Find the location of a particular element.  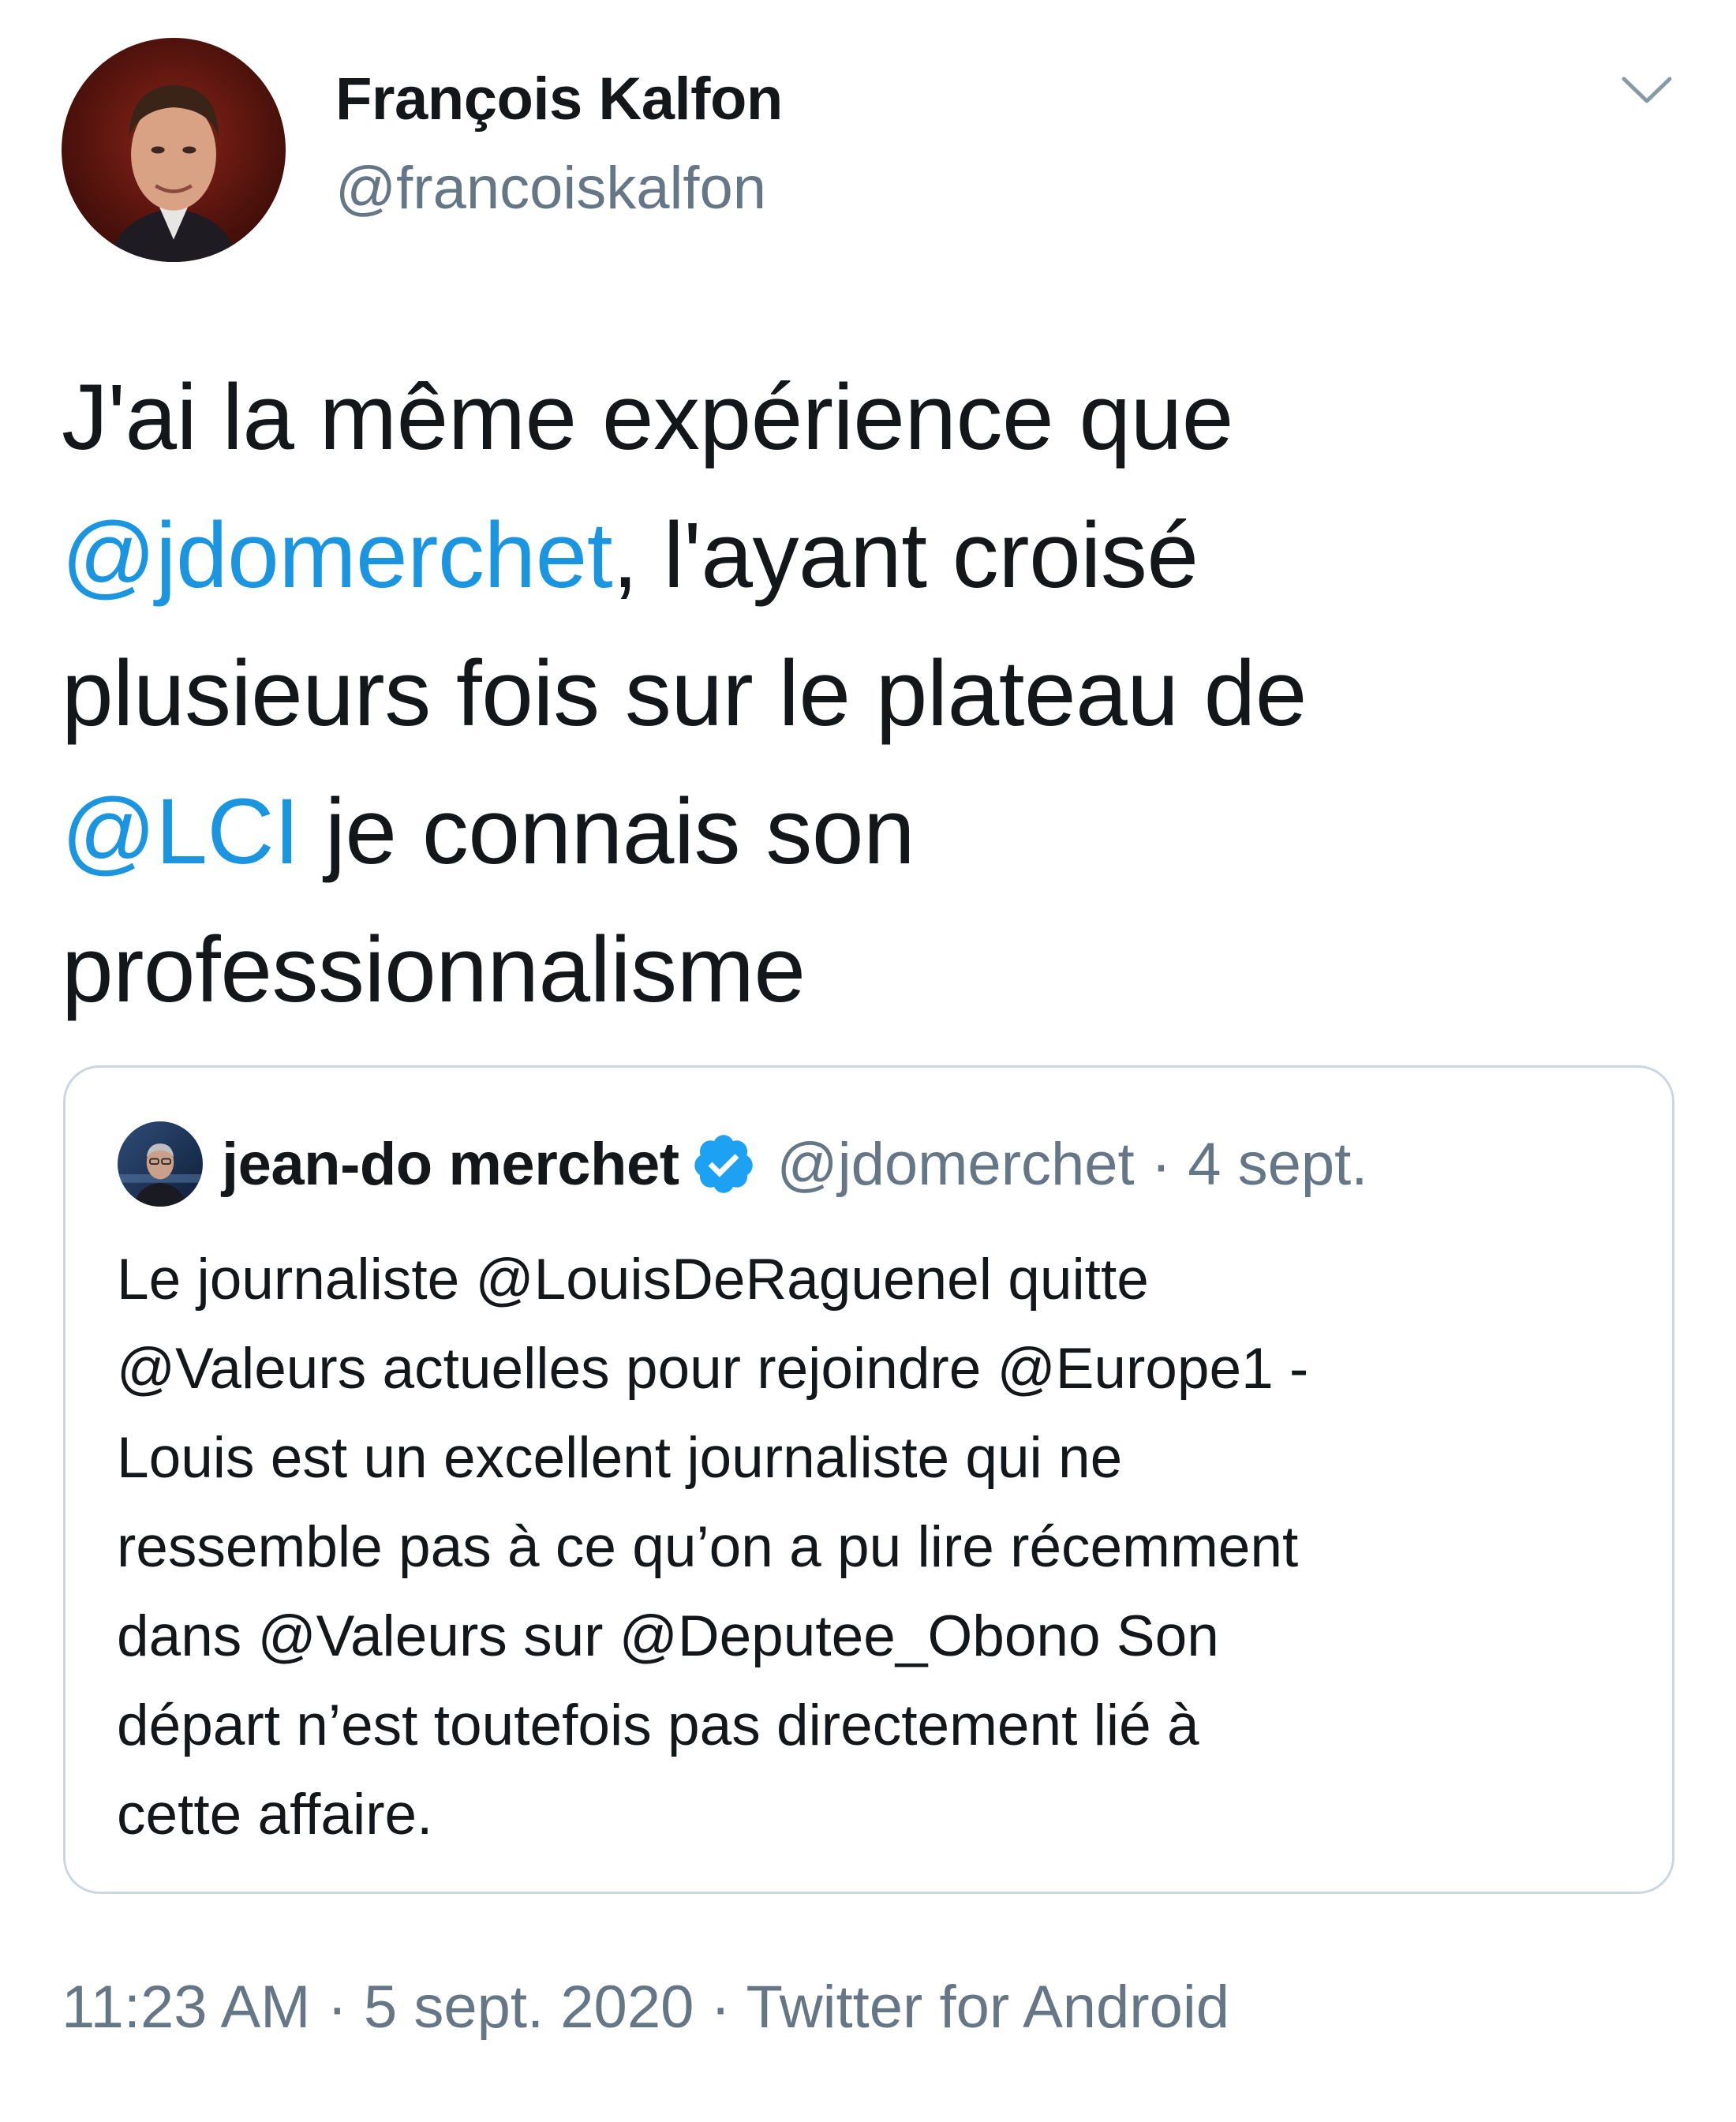

author-display-name: François Kalfon is located at coordinates (559, 99).